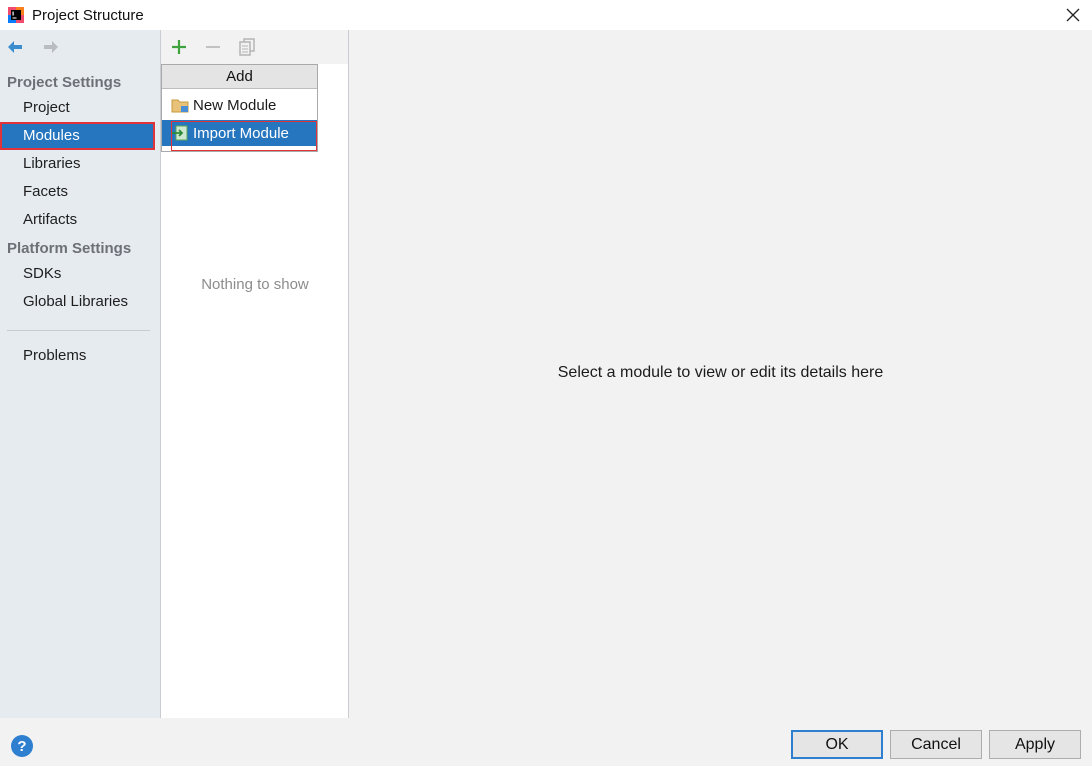  Describe the element at coordinates (69, 248) in the screenshot. I see `section-header-platform-settings: Platform Settings` at that location.